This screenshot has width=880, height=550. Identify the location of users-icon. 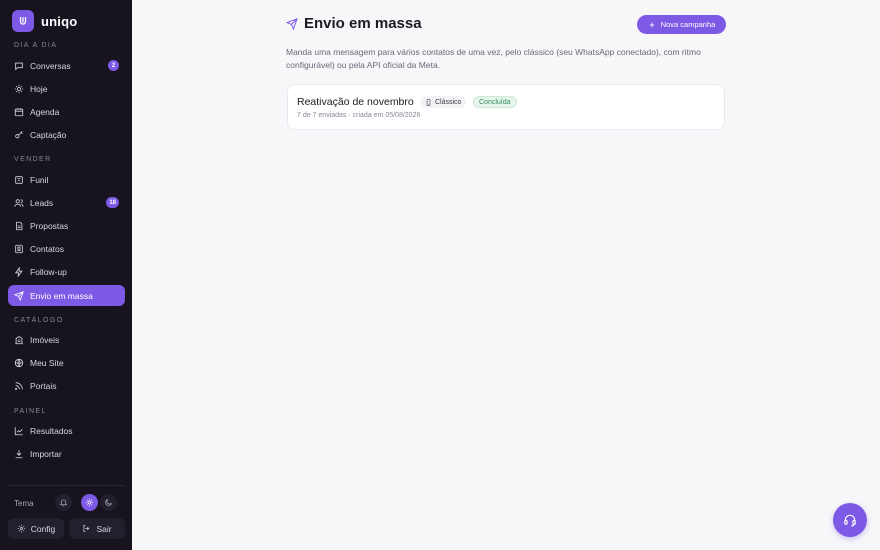
(19, 203).